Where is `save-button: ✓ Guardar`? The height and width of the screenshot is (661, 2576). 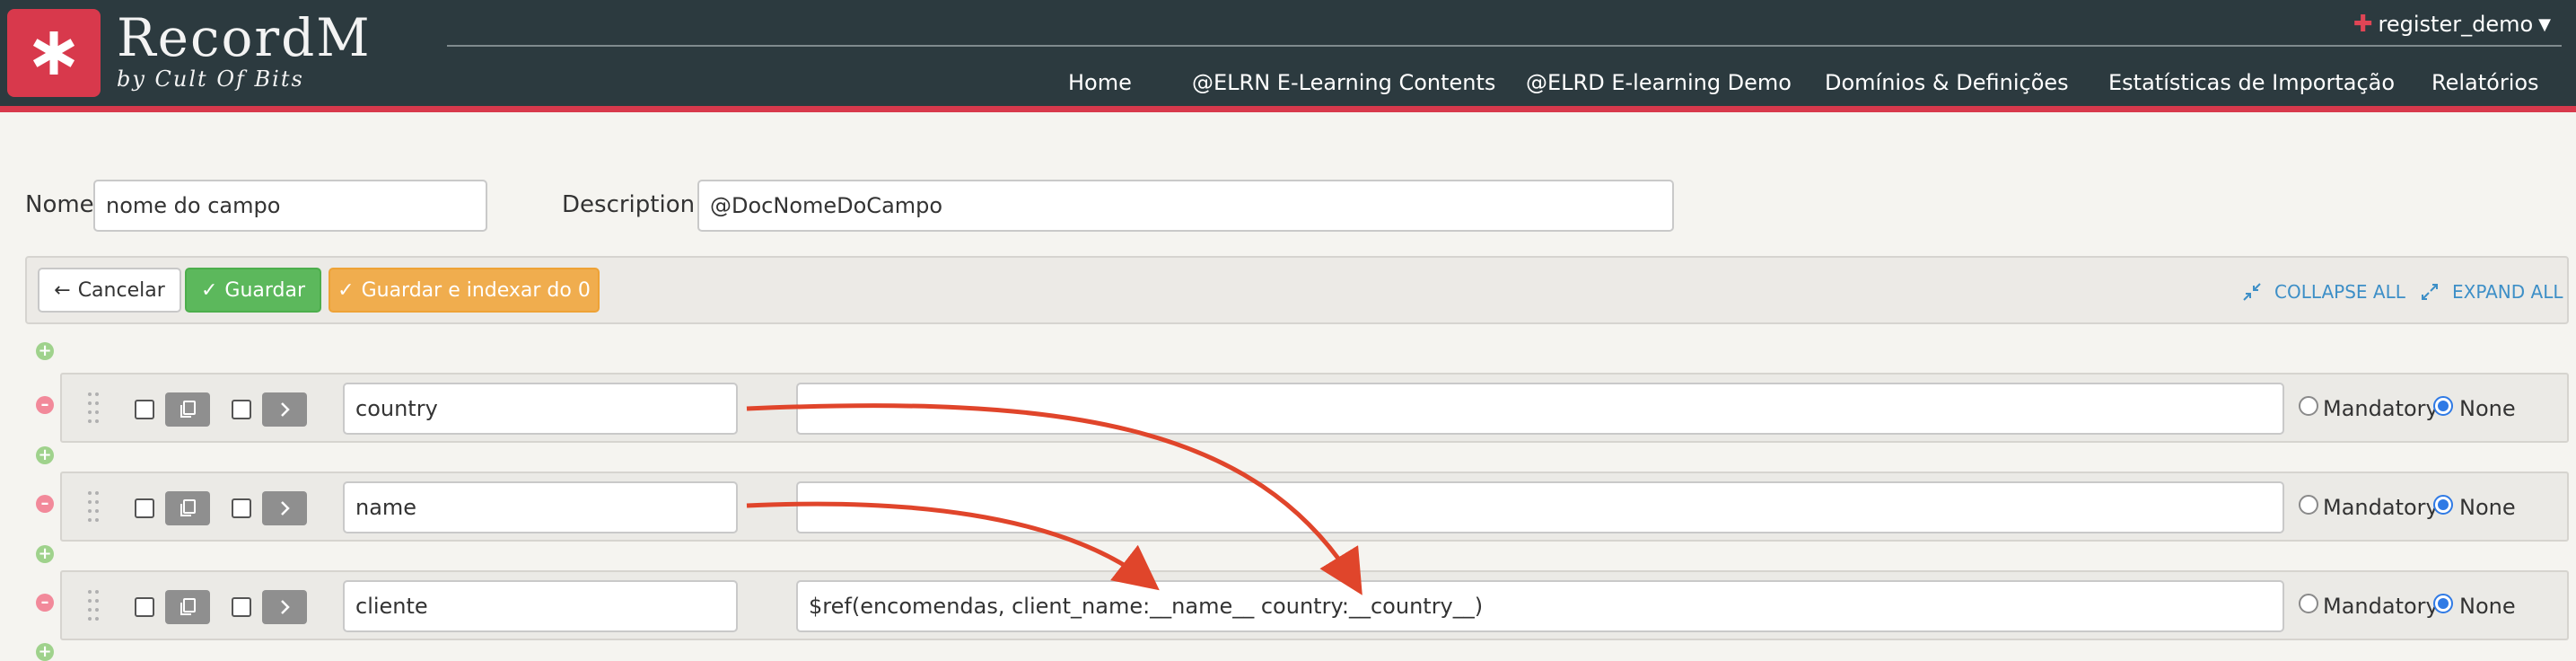
save-button: ✓ Guardar is located at coordinates (253, 290).